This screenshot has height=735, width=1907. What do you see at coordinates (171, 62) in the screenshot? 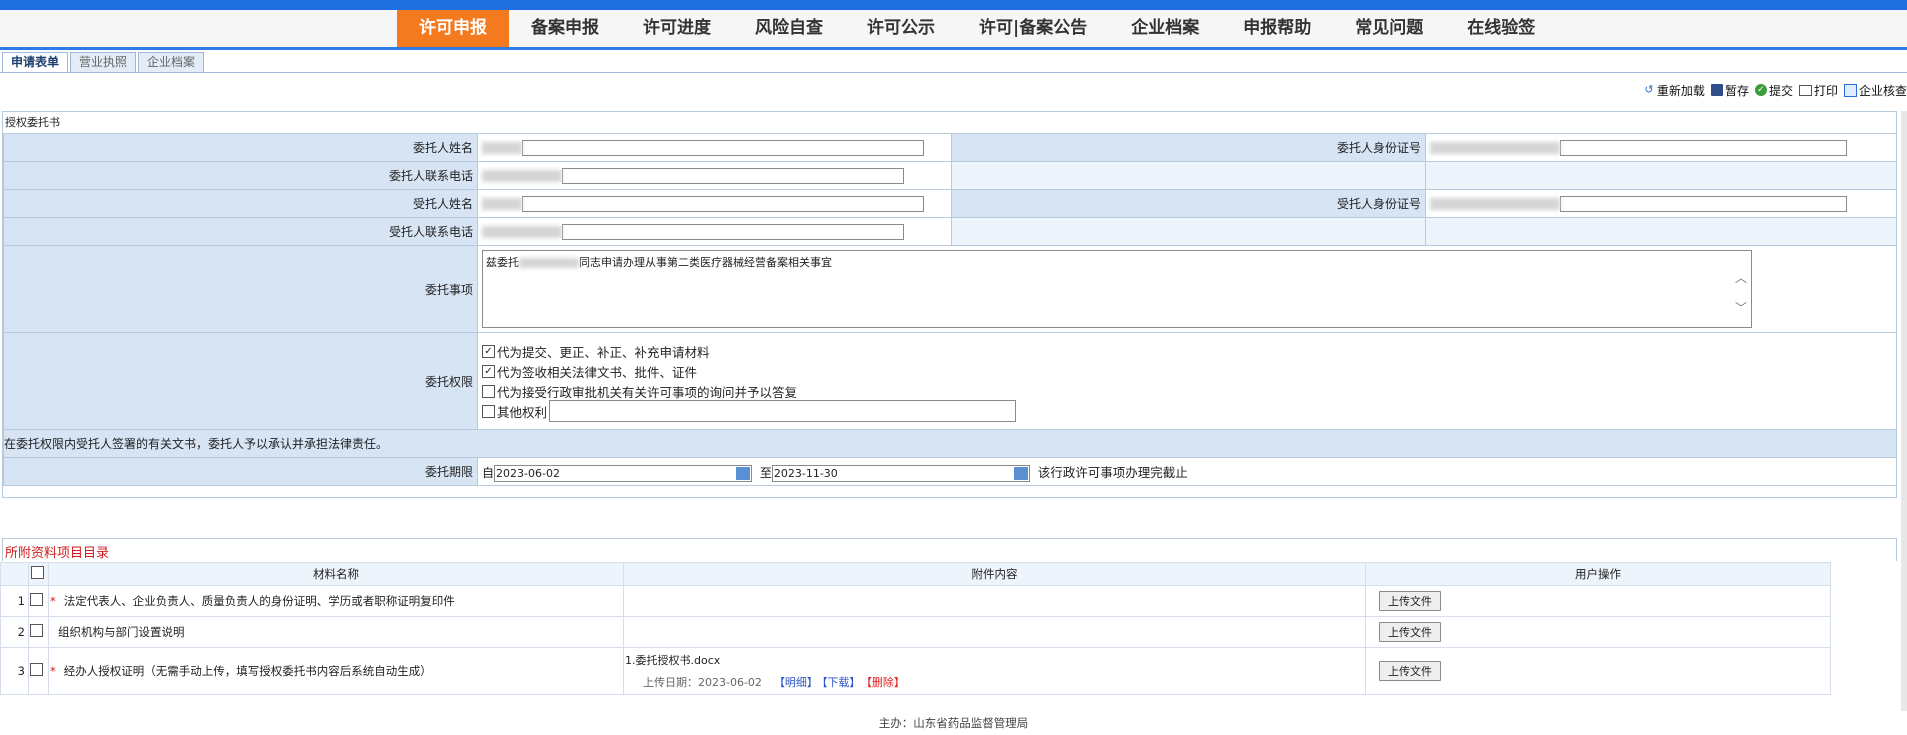
I see `tab-company-archive: 企业档案` at bounding box center [171, 62].